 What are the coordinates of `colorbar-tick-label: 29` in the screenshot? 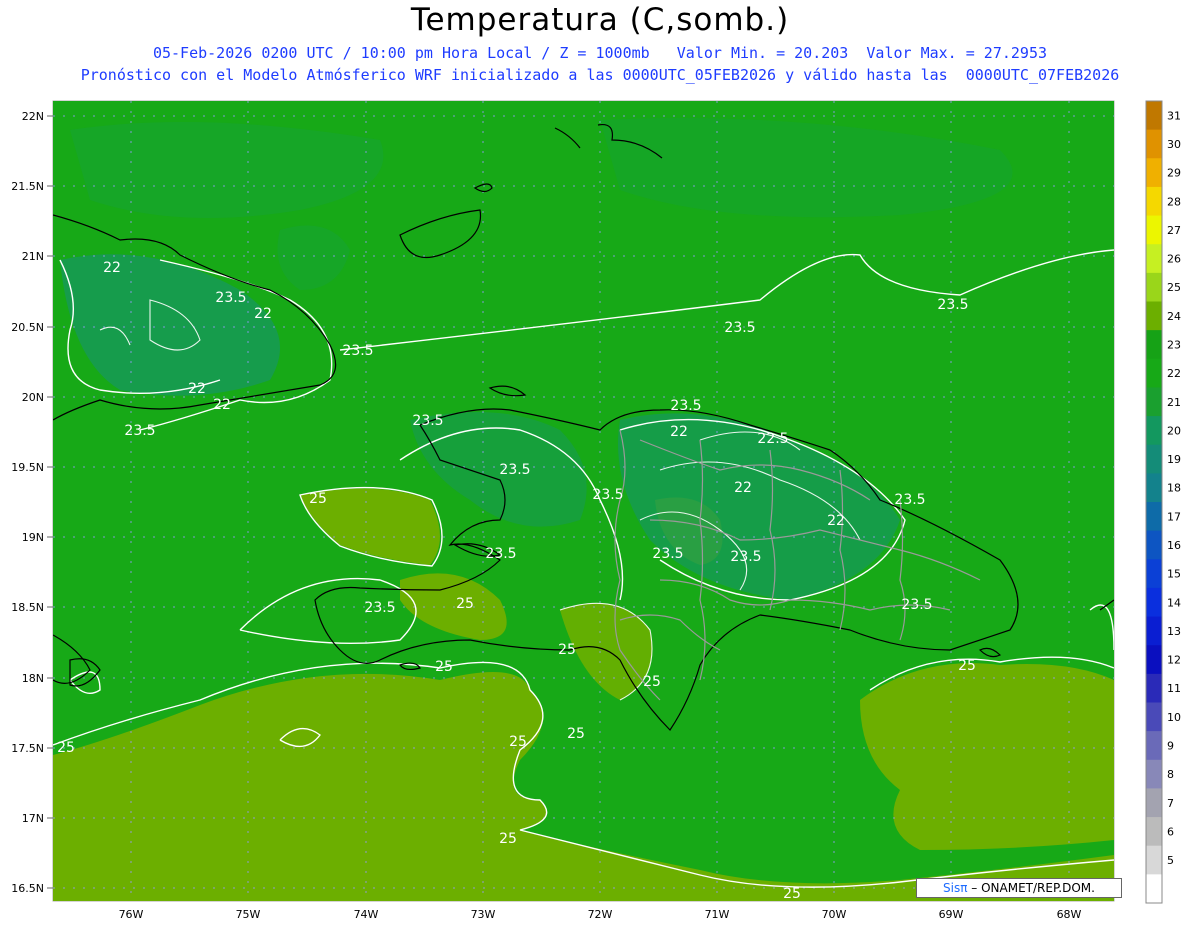 It's located at (1174, 173).